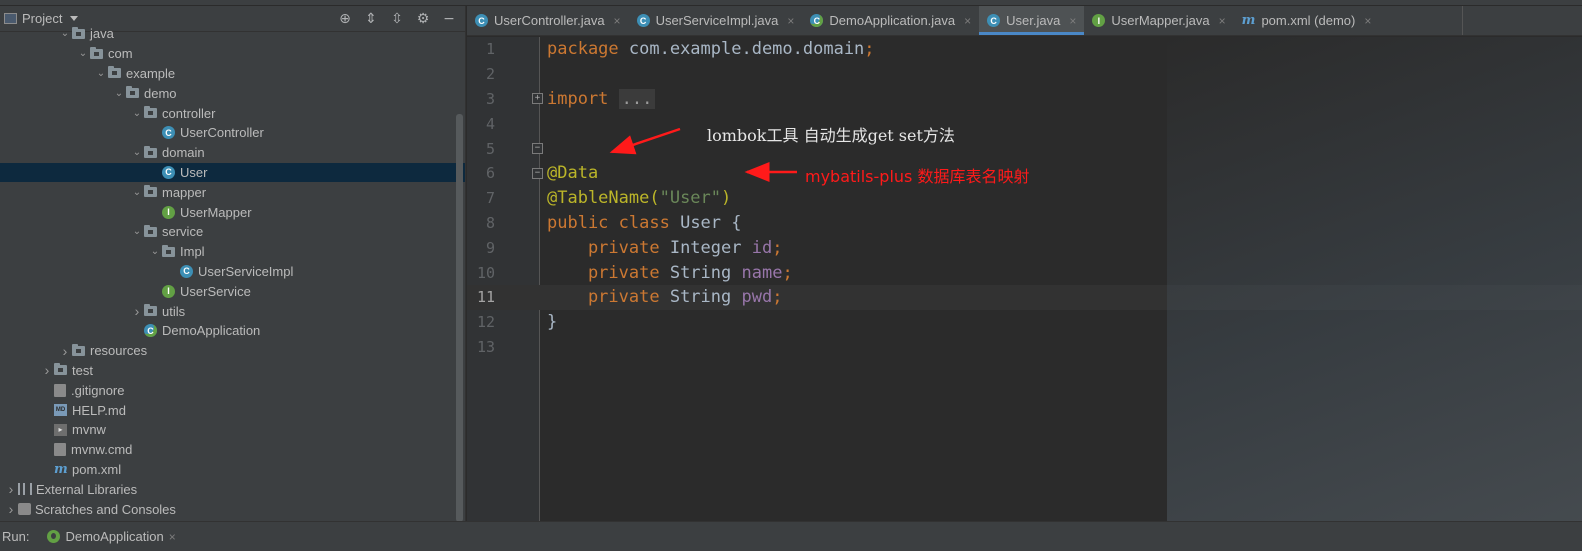 This screenshot has width=1582, height=551. Describe the element at coordinates (232, 172) in the screenshot. I see `tree-item: C User` at that location.